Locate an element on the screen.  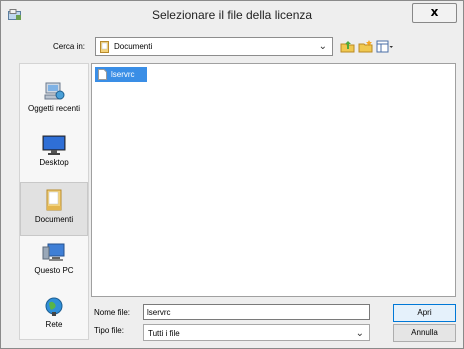
file-type-dropdown: Tutti i file ⌄ is located at coordinates (256, 332).